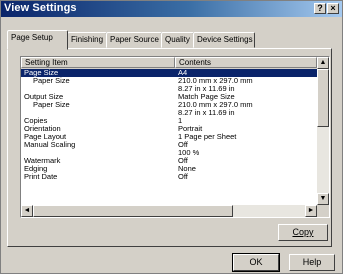 Image resolution: width=343 pixels, height=274 pixels. What do you see at coordinates (169, 177) in the screenshot?
I see `list-item: Print Date Off` at bounding box center [169, 177].